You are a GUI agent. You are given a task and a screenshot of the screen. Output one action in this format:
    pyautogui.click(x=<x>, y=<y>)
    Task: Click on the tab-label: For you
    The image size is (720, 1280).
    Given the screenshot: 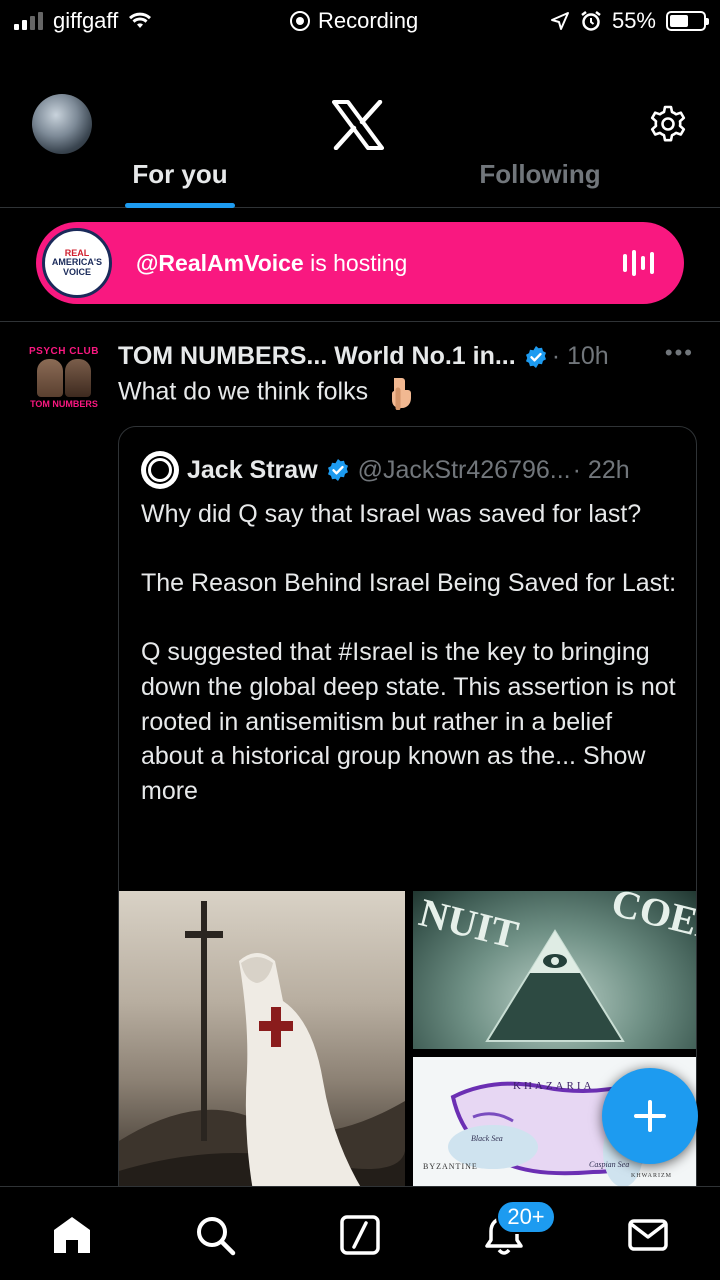 What is the action you would take?
    pyautogui.click(x=180, y=173)
    